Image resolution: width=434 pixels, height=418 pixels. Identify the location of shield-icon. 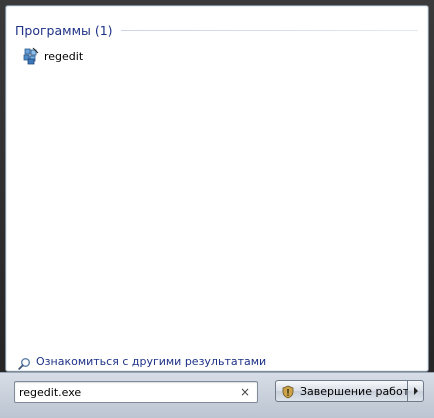
(288, 391).